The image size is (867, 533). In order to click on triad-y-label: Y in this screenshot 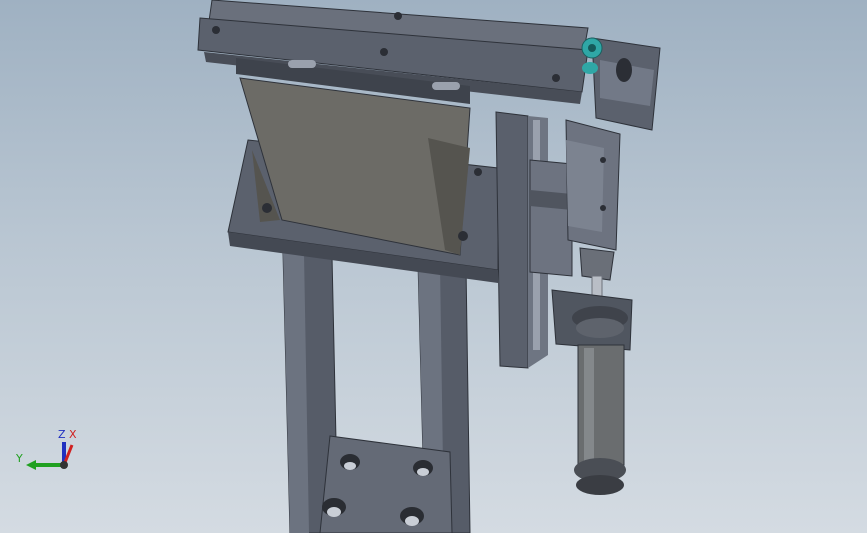, I will do `click(19, 458)`.